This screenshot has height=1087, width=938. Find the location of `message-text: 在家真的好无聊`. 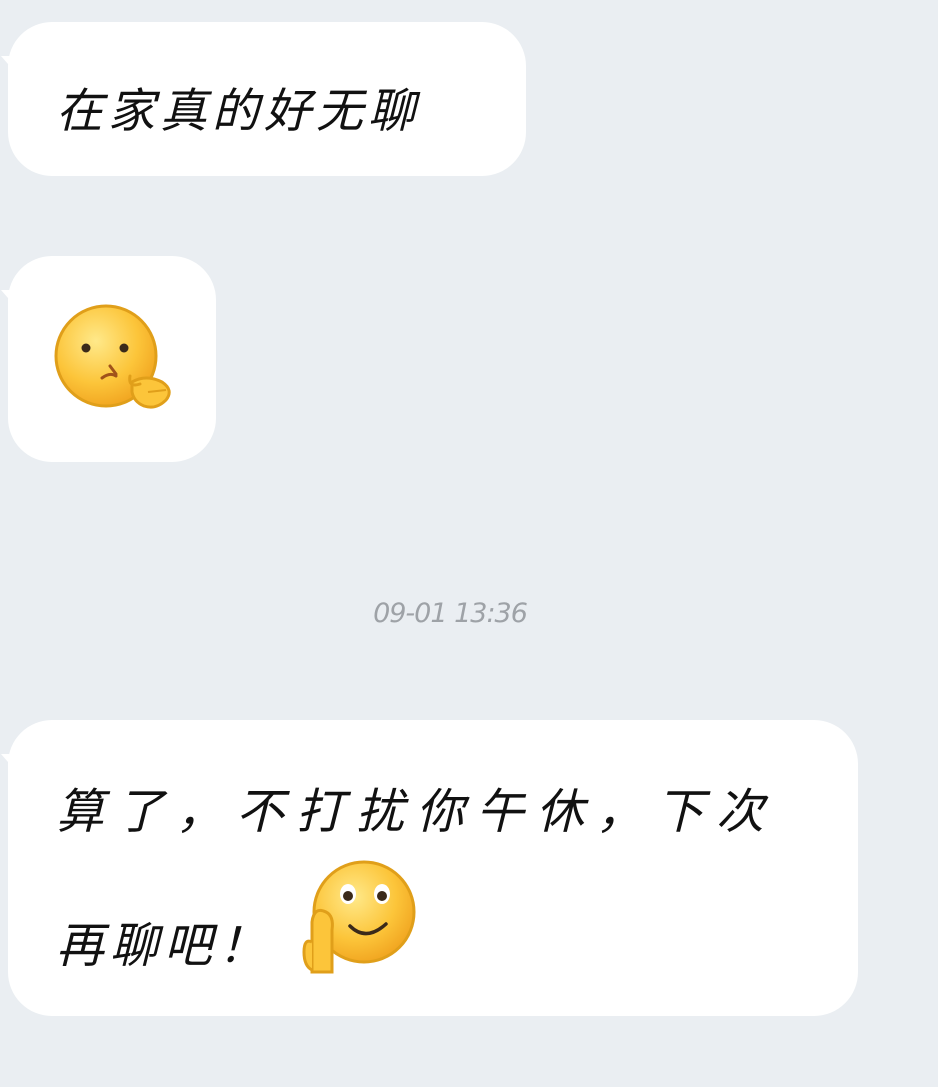

message-text: 在家真的好无聊 is located at coordinates (238, 111).